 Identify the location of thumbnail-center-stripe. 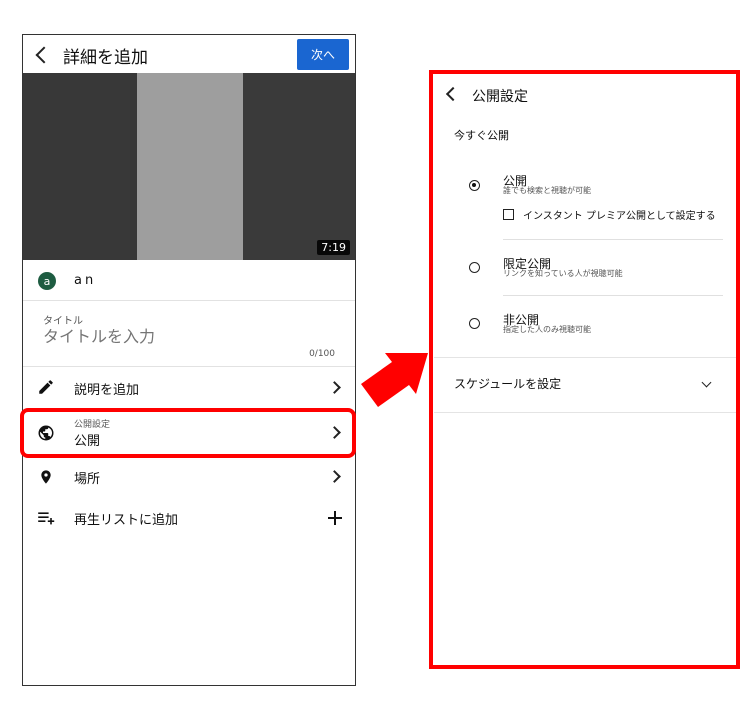
(190, 166).